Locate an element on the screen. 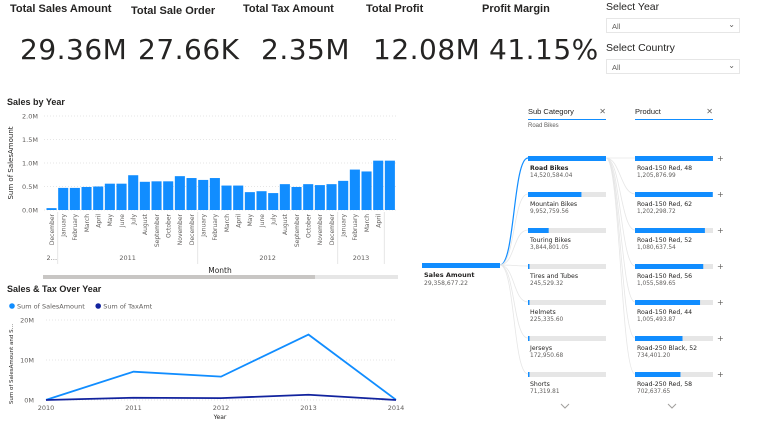 The width and height of the screenshot is (759, 428). subcategory-bar-track is located at coordinates (567, 338).